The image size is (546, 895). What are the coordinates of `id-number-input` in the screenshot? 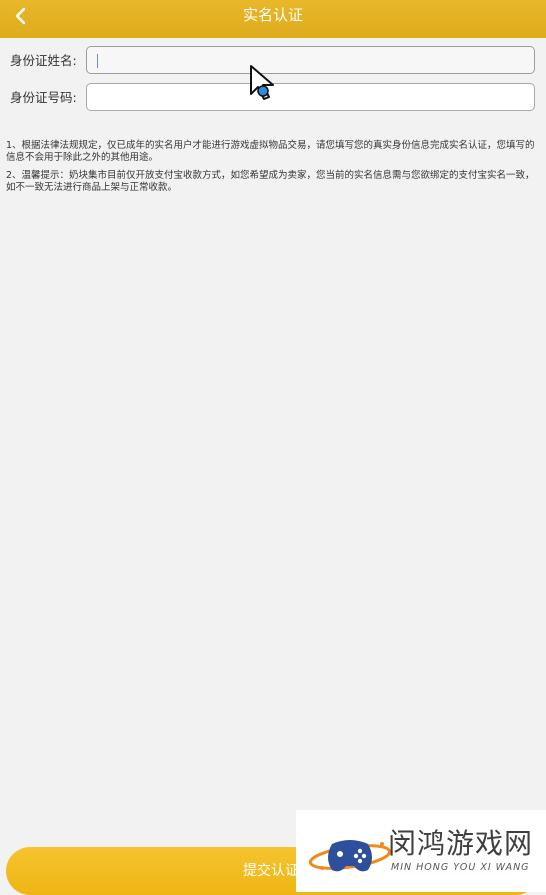 It's located at (310, 97).